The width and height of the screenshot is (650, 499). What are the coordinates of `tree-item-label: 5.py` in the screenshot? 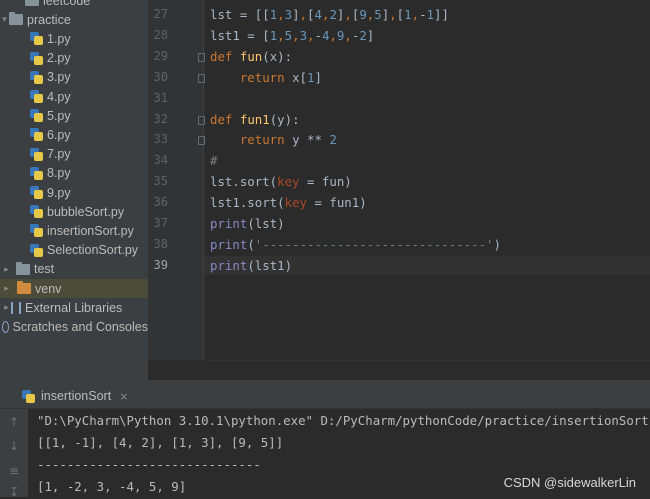 It's located at (59, 115).